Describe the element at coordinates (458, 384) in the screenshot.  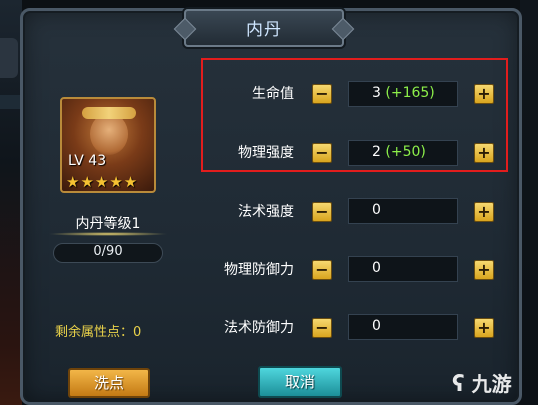
I see `watermark-icon: ʕ` at that location.